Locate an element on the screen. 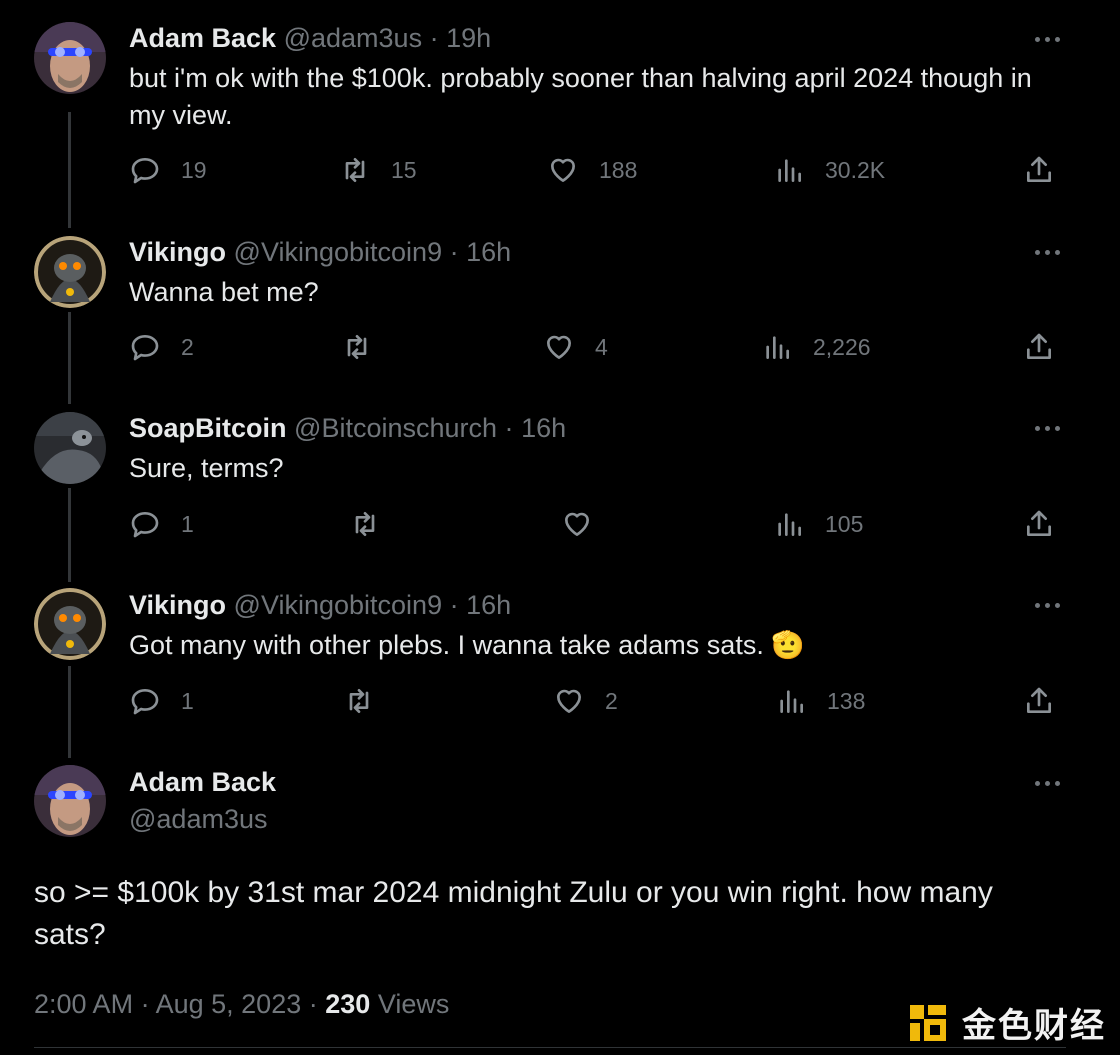 Image resolution: width=1120 pixels, height=1055 pixels. like-button: 188 is located at coordinates (592, 170).